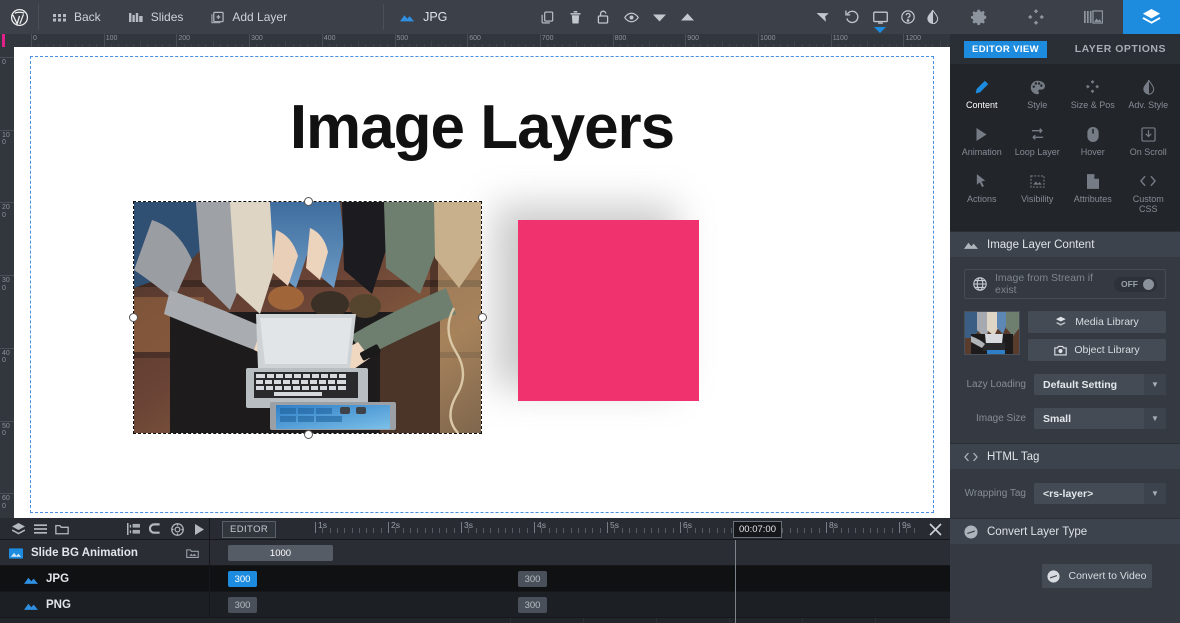 The image size is (1180, 623). I want to click on add-layer-button-label: Add Layer, so click(260, 17).